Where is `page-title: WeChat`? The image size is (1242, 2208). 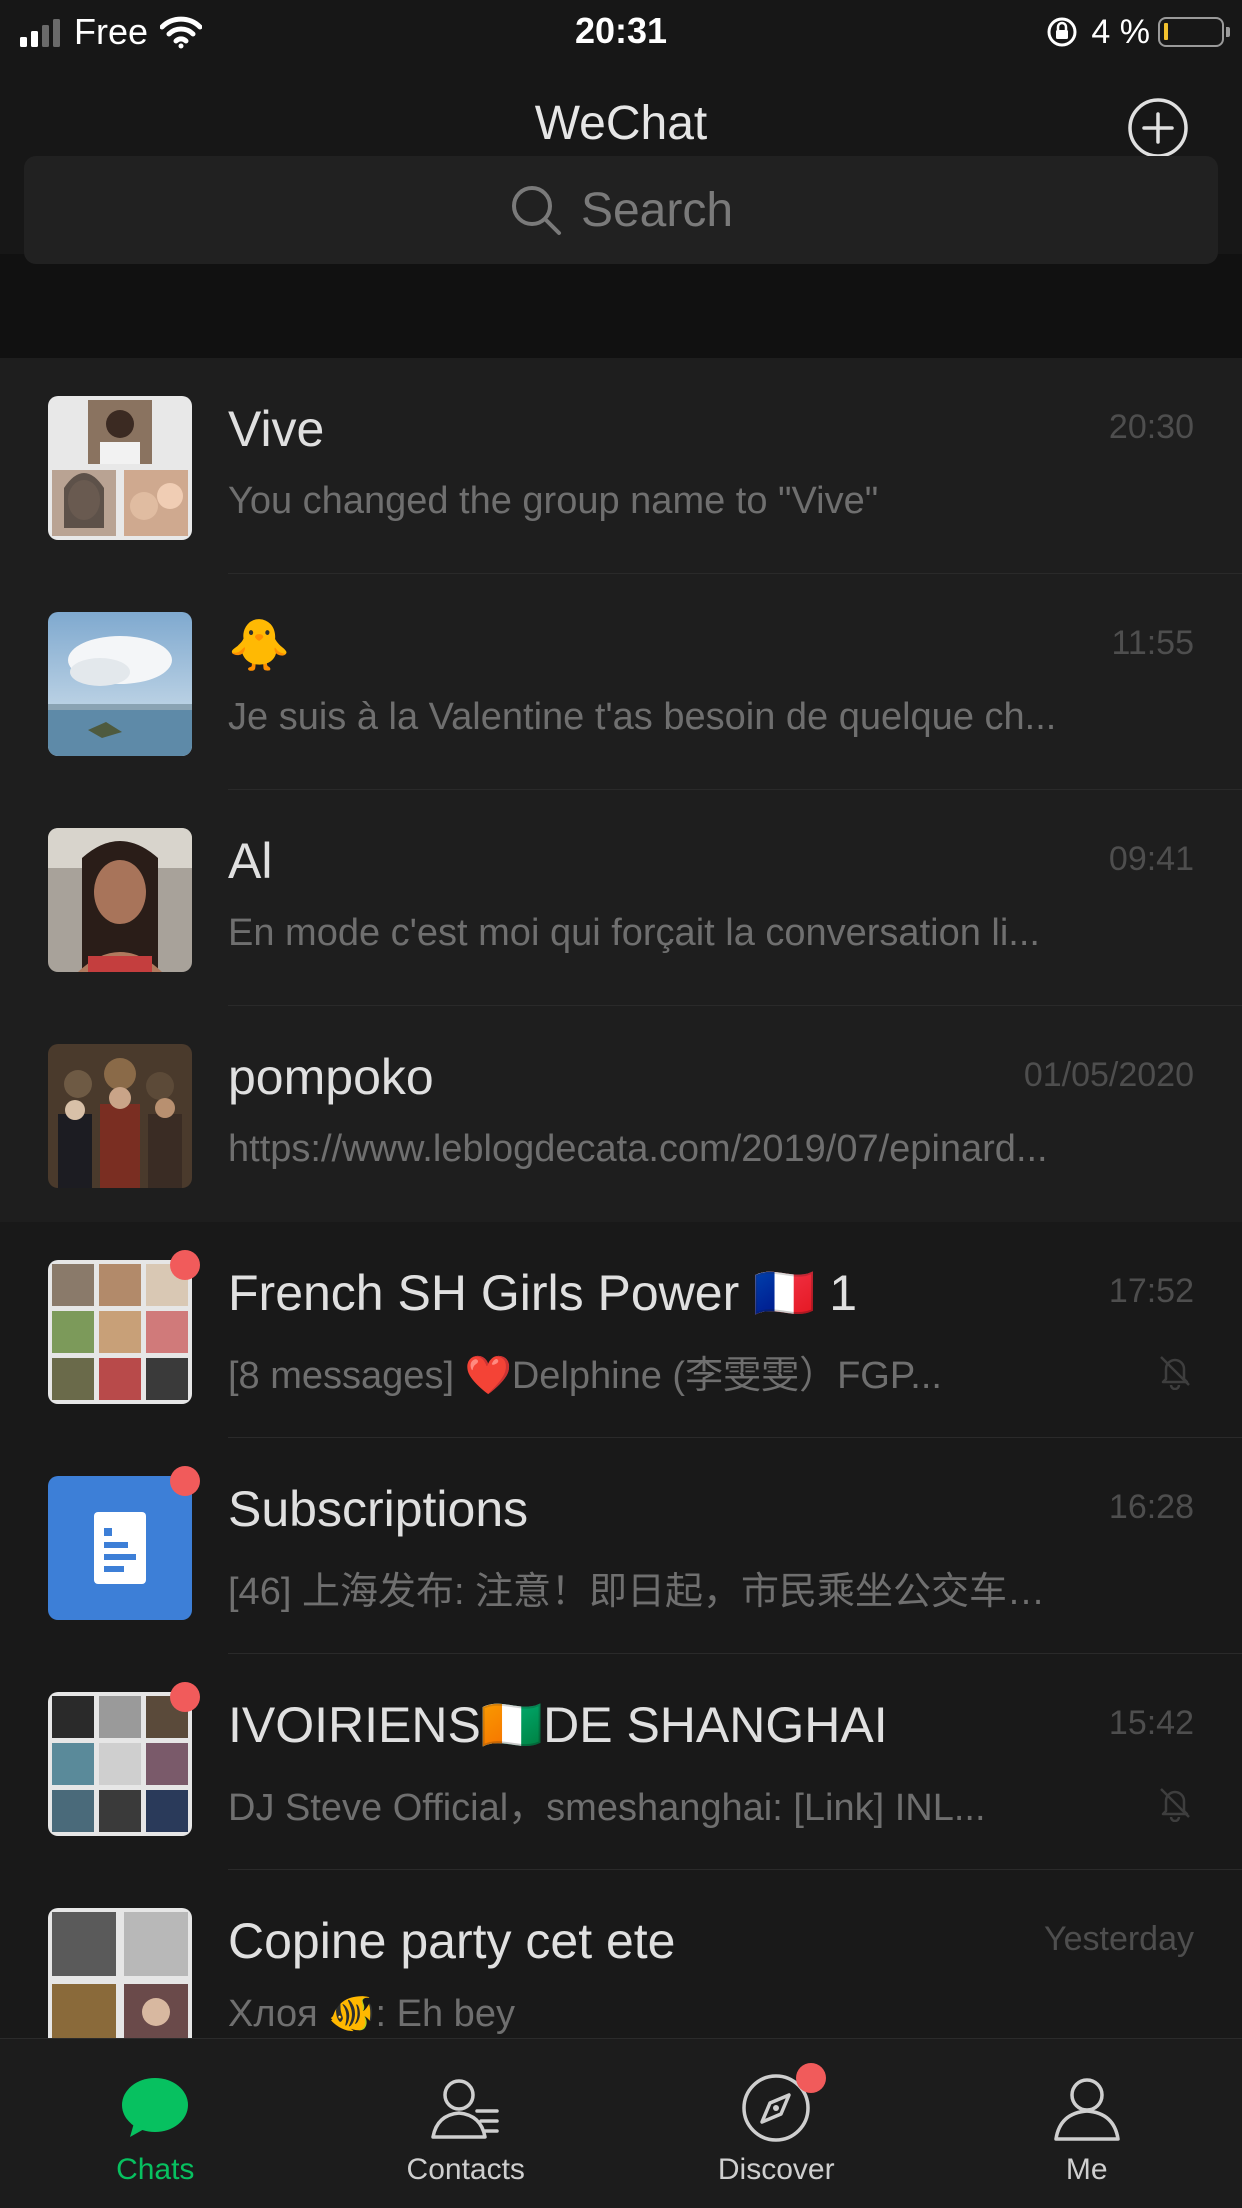
page-title: WeChat is located at coordinates (621, 123).